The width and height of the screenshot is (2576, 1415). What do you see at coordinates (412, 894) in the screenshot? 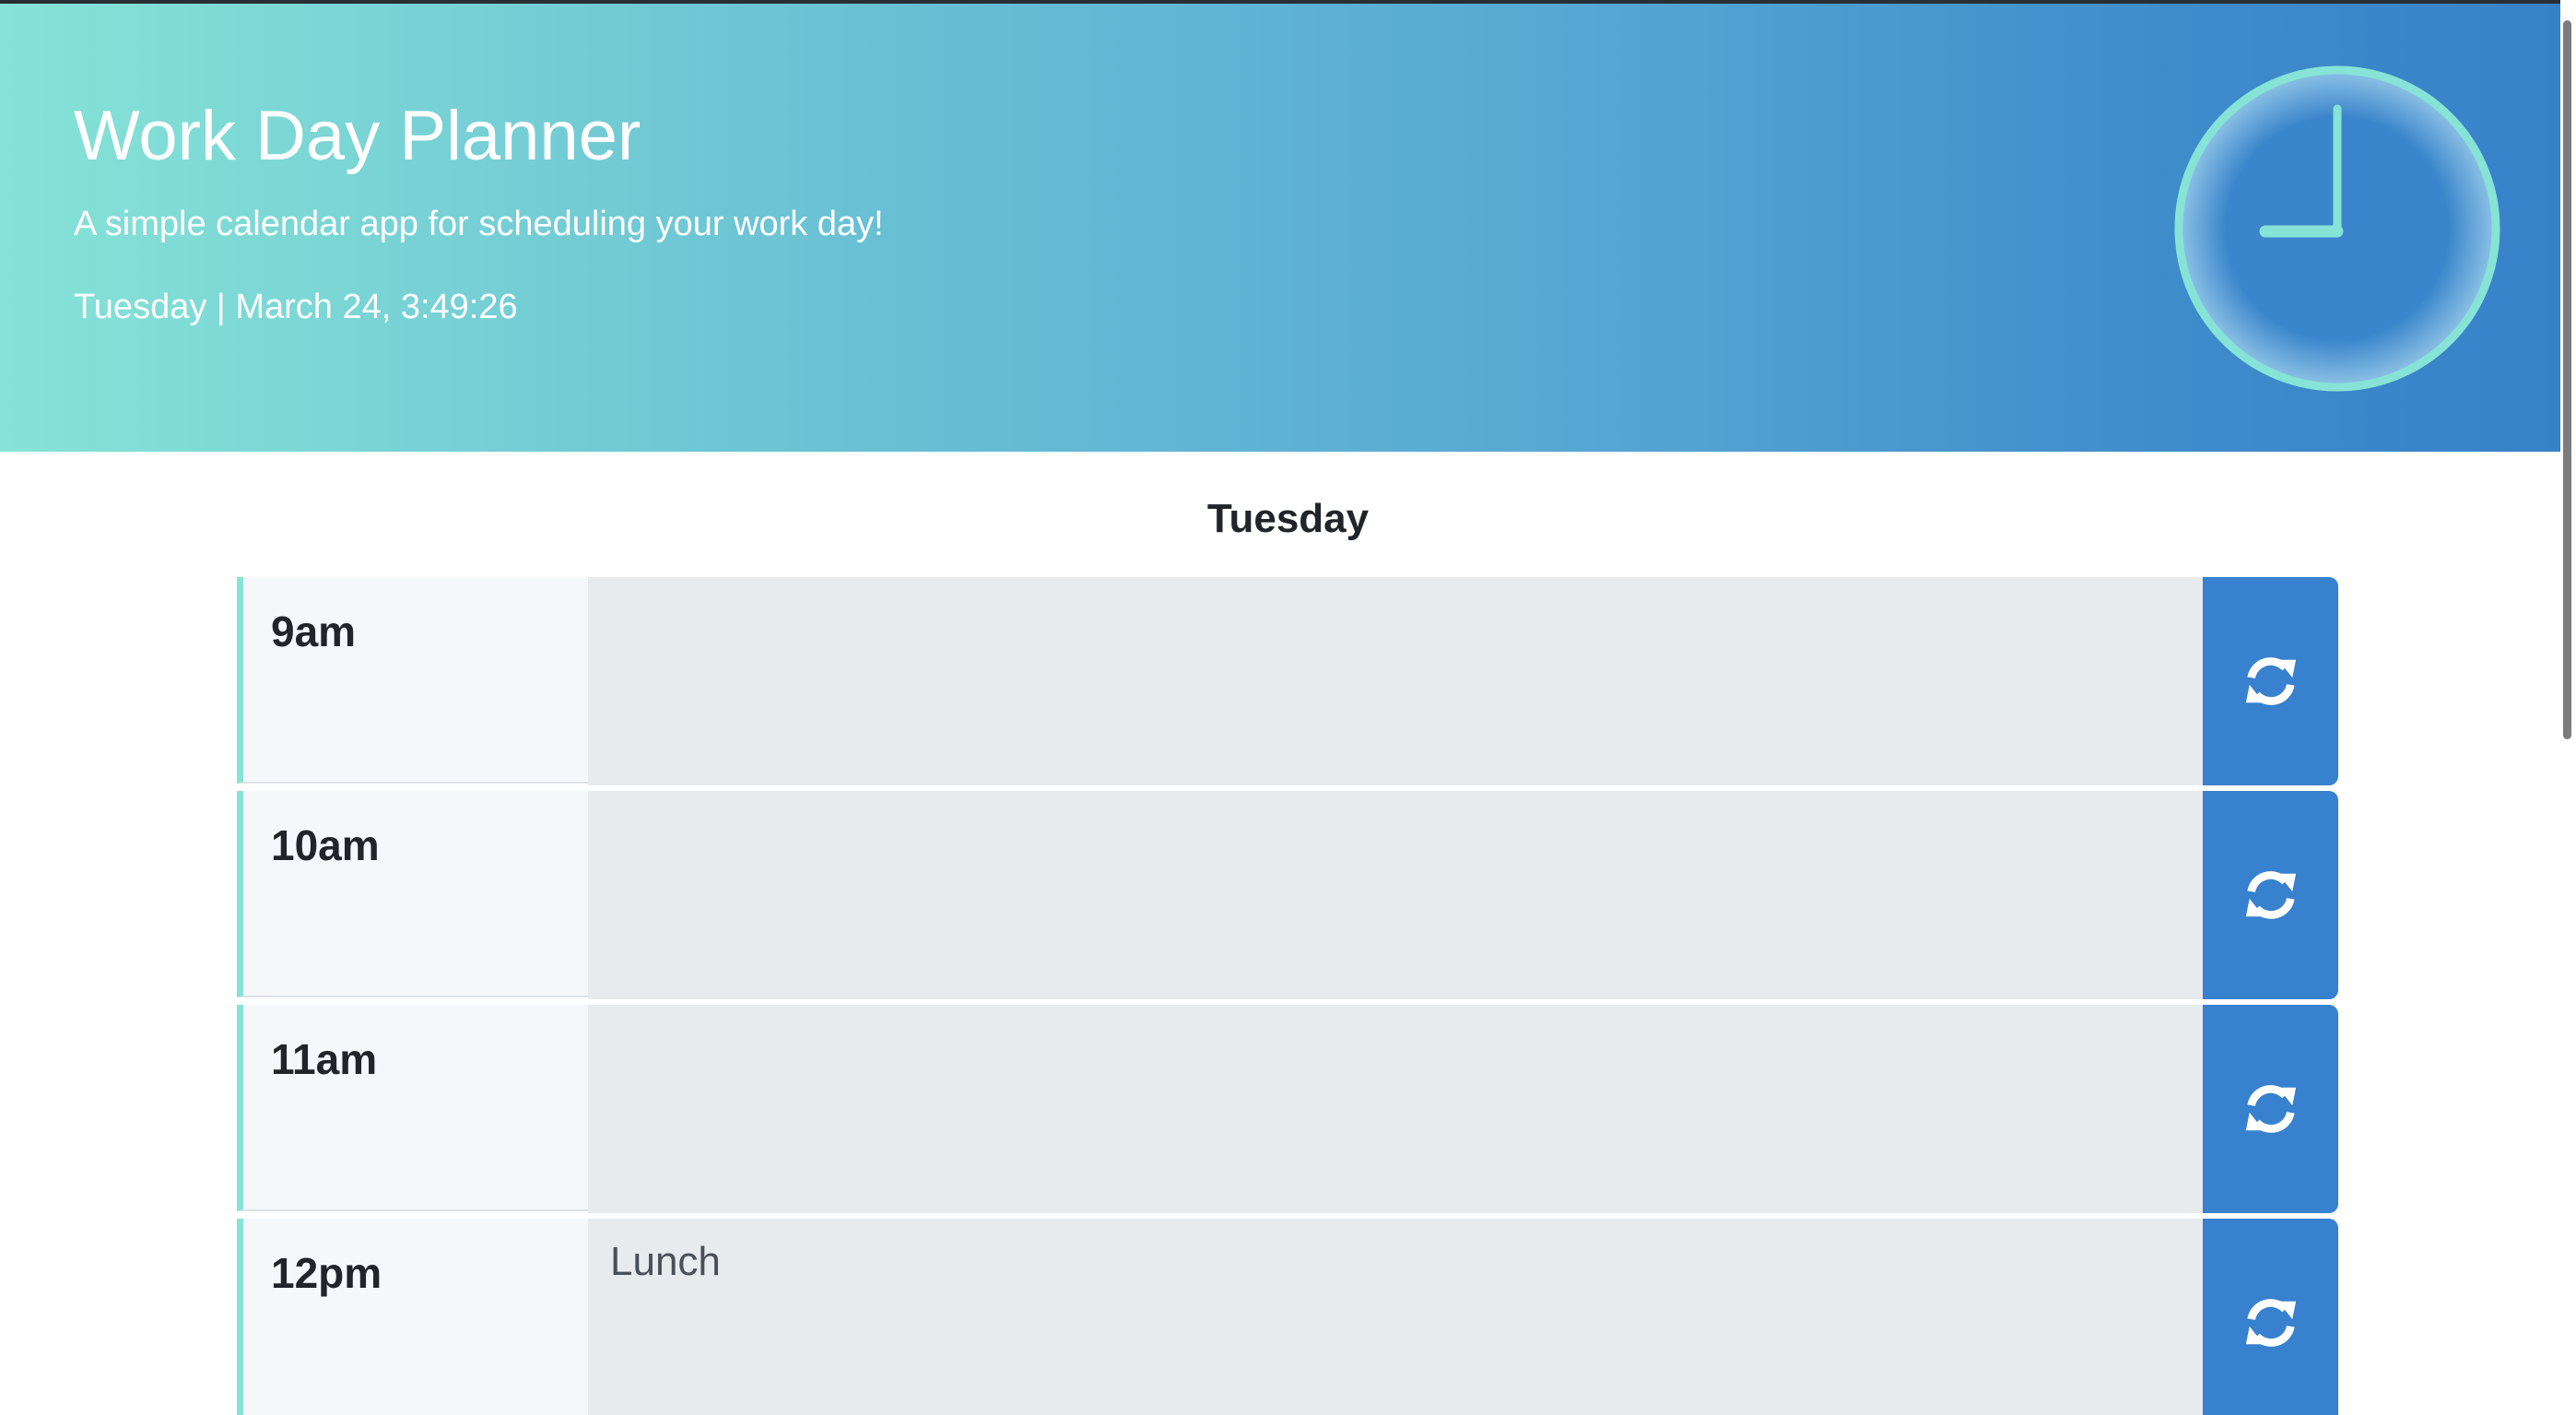
I see `hour-cell: 10am` at bounding box center [412, 894].